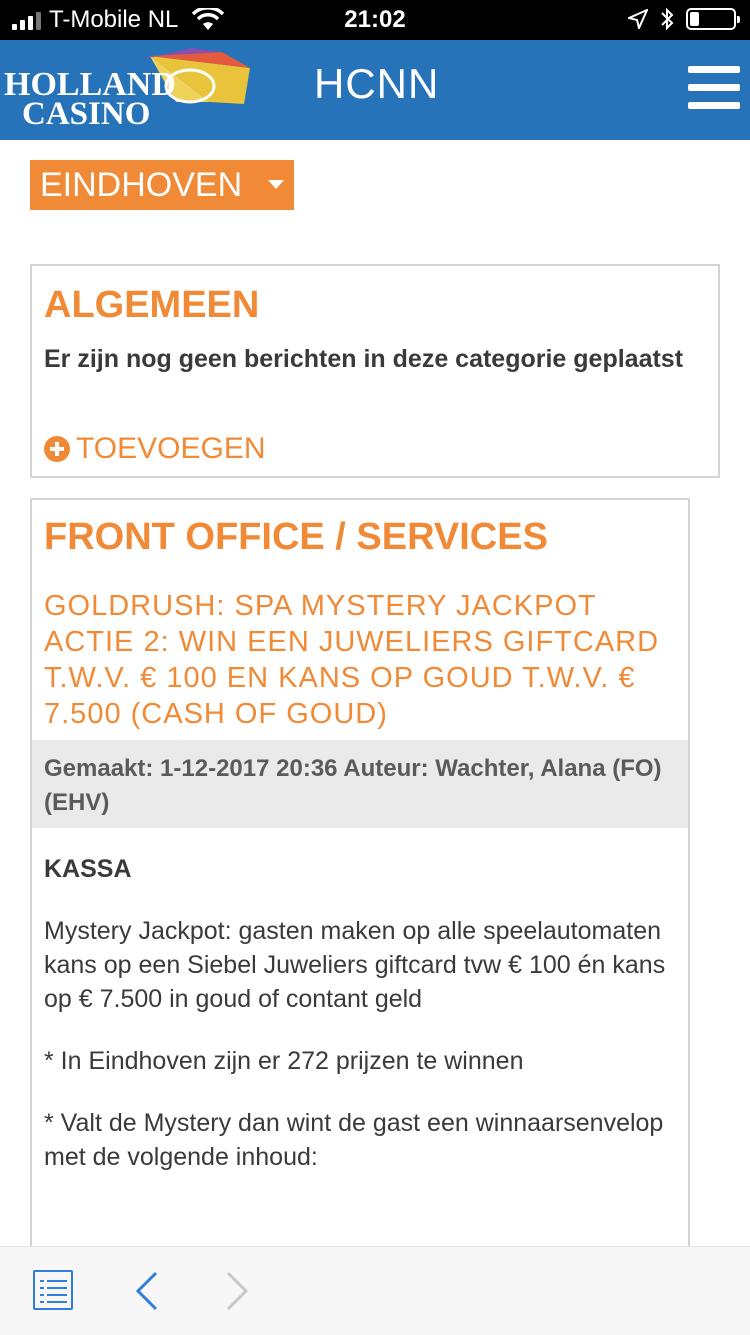 The image size is (750, 1335). I want to click on back-chevron-icon, so click(148, 1291).